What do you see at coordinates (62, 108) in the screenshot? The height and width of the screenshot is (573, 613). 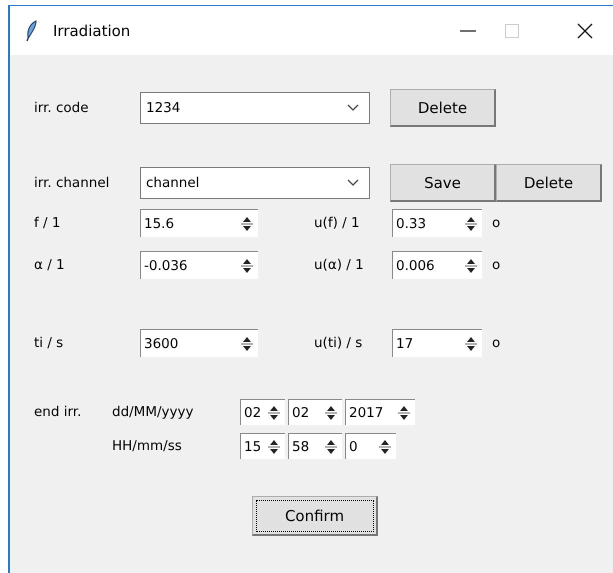 I see `field-label: irr. code` at bounding box center [62, 108].